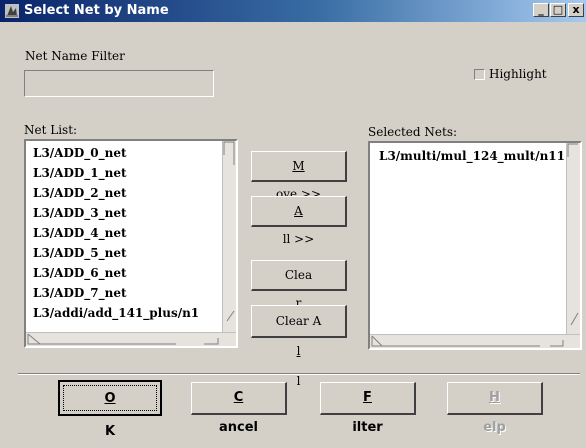  Describe the element at coordinates (299, 374) in the screenshot. I see `separator` at that location.